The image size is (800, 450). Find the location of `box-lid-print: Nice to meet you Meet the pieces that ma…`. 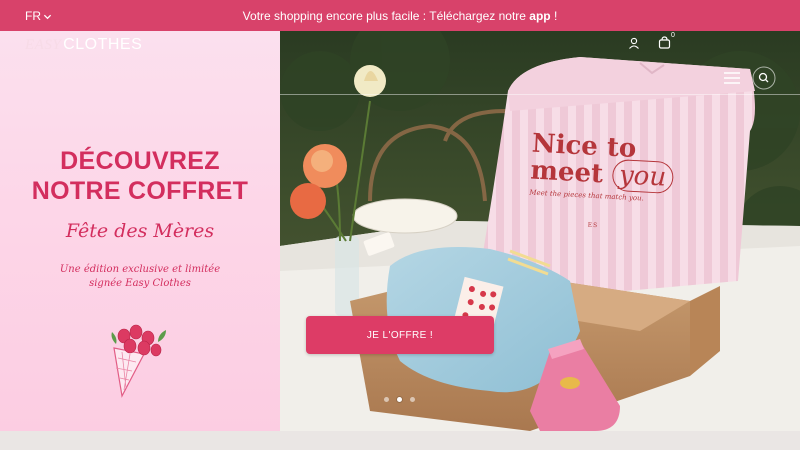

box-lid-print: Nice to meet you Meet the pieces that ma… is located at coordinates (615, 182).